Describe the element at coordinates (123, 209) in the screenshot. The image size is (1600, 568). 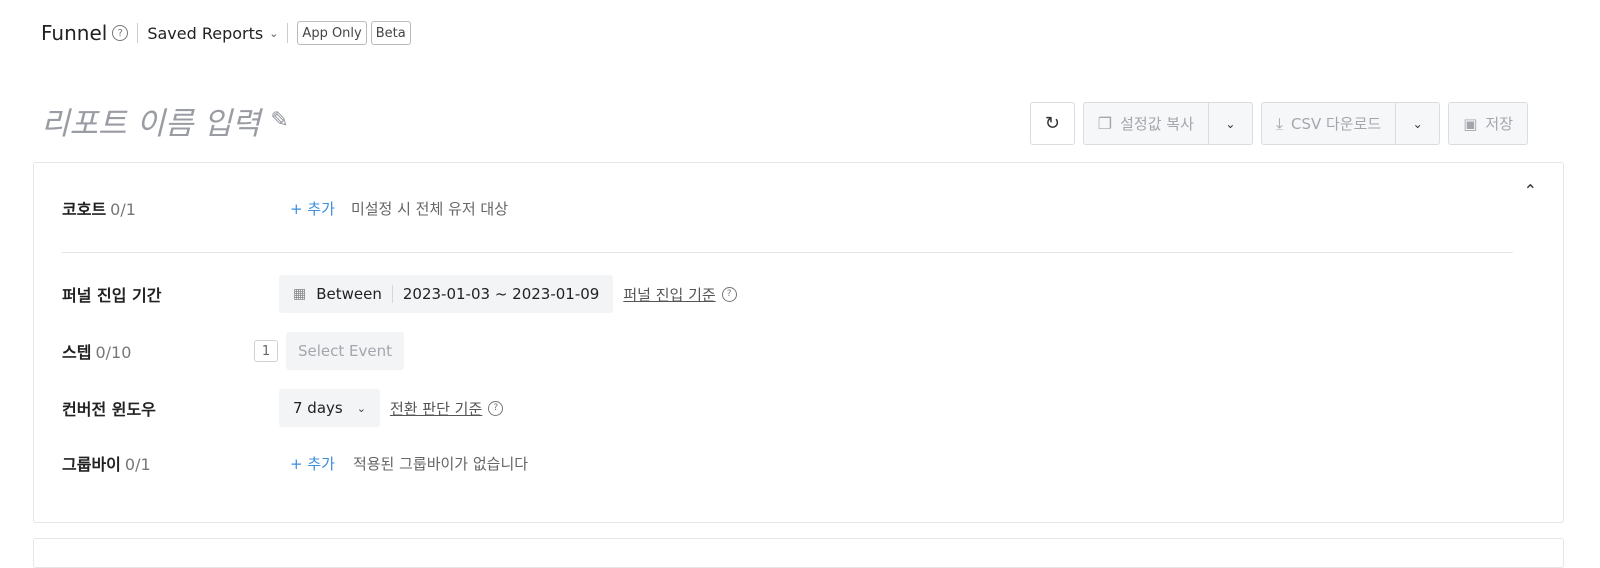
I see `cohort-count: 0/1` at that location.